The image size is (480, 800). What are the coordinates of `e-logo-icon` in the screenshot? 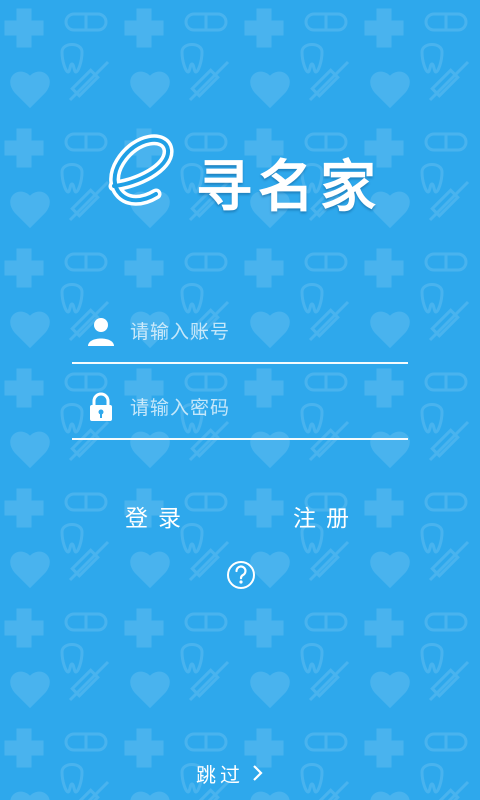 It's located at (141, 170).